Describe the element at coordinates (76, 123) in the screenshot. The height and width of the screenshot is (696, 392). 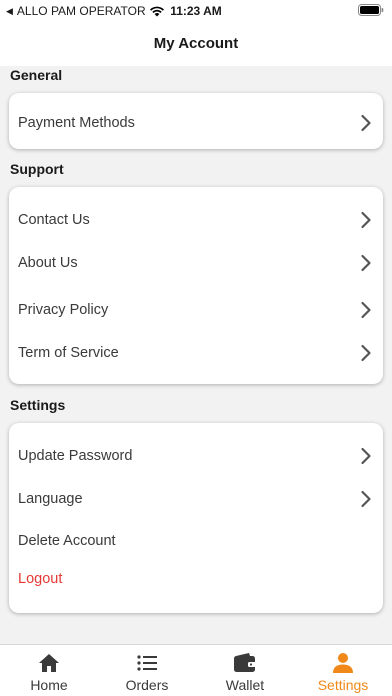
I see `row-label: Payment Methods` at that location.